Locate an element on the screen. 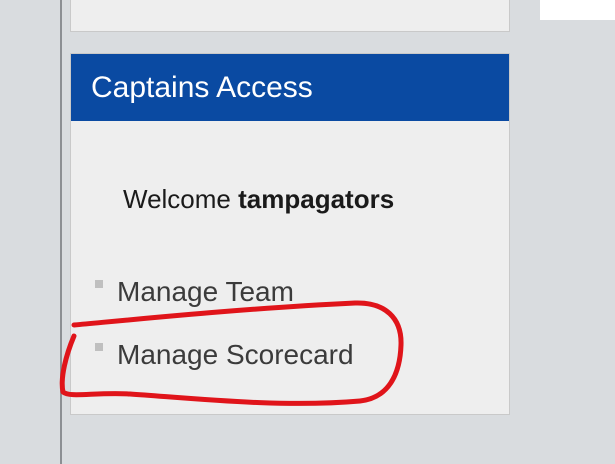 The height and width of the screenshot is (464, 615). manage-scorecard-link: Manage Scorecard is located at coordinates (224, 355).